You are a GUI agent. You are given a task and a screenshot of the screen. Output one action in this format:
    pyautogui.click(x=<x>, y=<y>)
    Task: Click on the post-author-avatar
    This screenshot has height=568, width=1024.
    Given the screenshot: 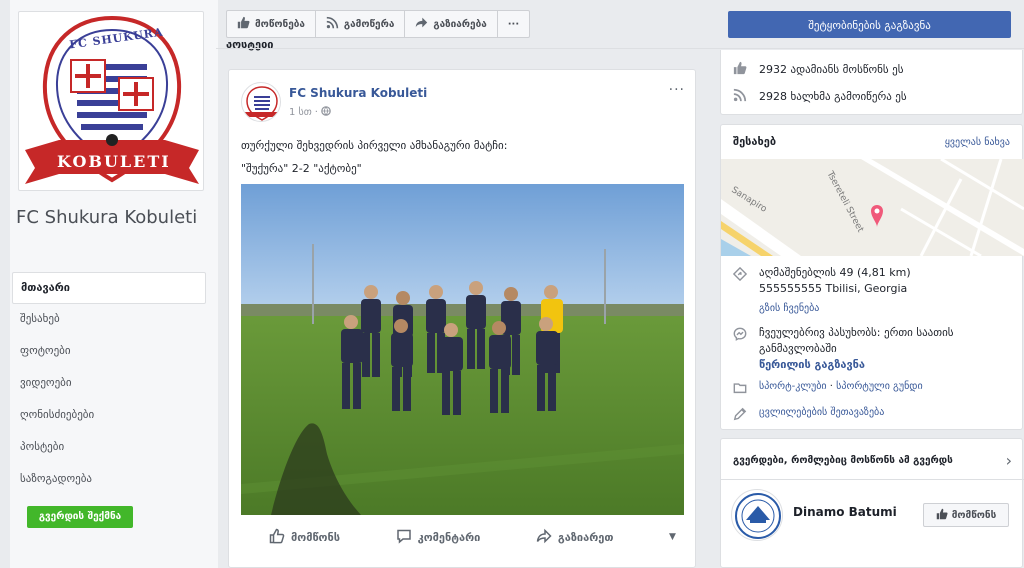 What is the action you would take?
    pyautogui.click(x=261, y=102)
    